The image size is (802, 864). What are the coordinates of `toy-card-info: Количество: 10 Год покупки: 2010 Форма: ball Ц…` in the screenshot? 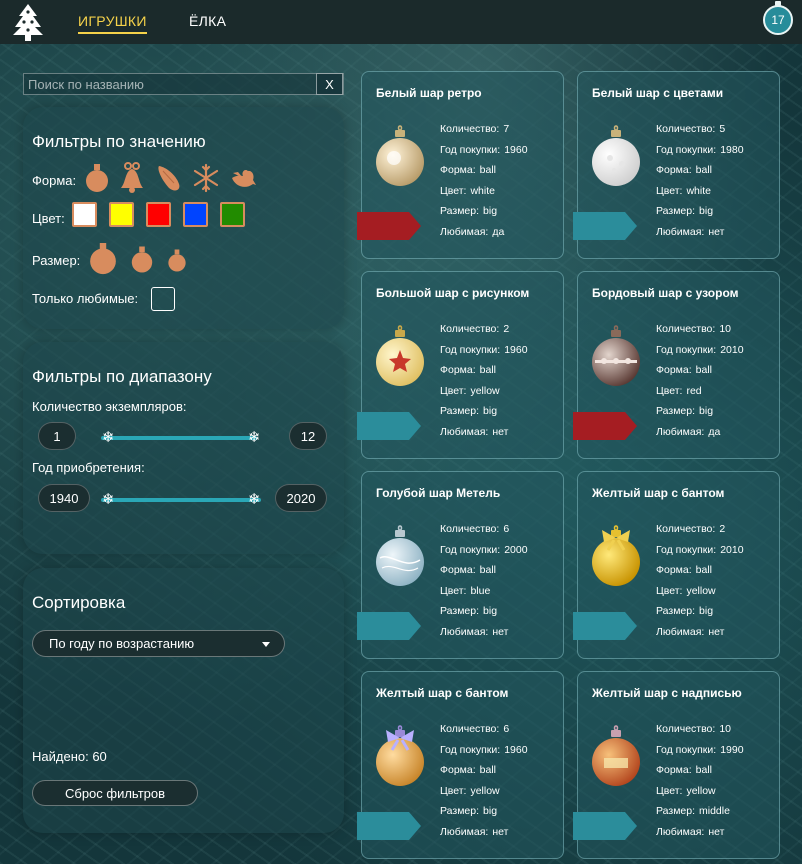 It's located at (700, 380).